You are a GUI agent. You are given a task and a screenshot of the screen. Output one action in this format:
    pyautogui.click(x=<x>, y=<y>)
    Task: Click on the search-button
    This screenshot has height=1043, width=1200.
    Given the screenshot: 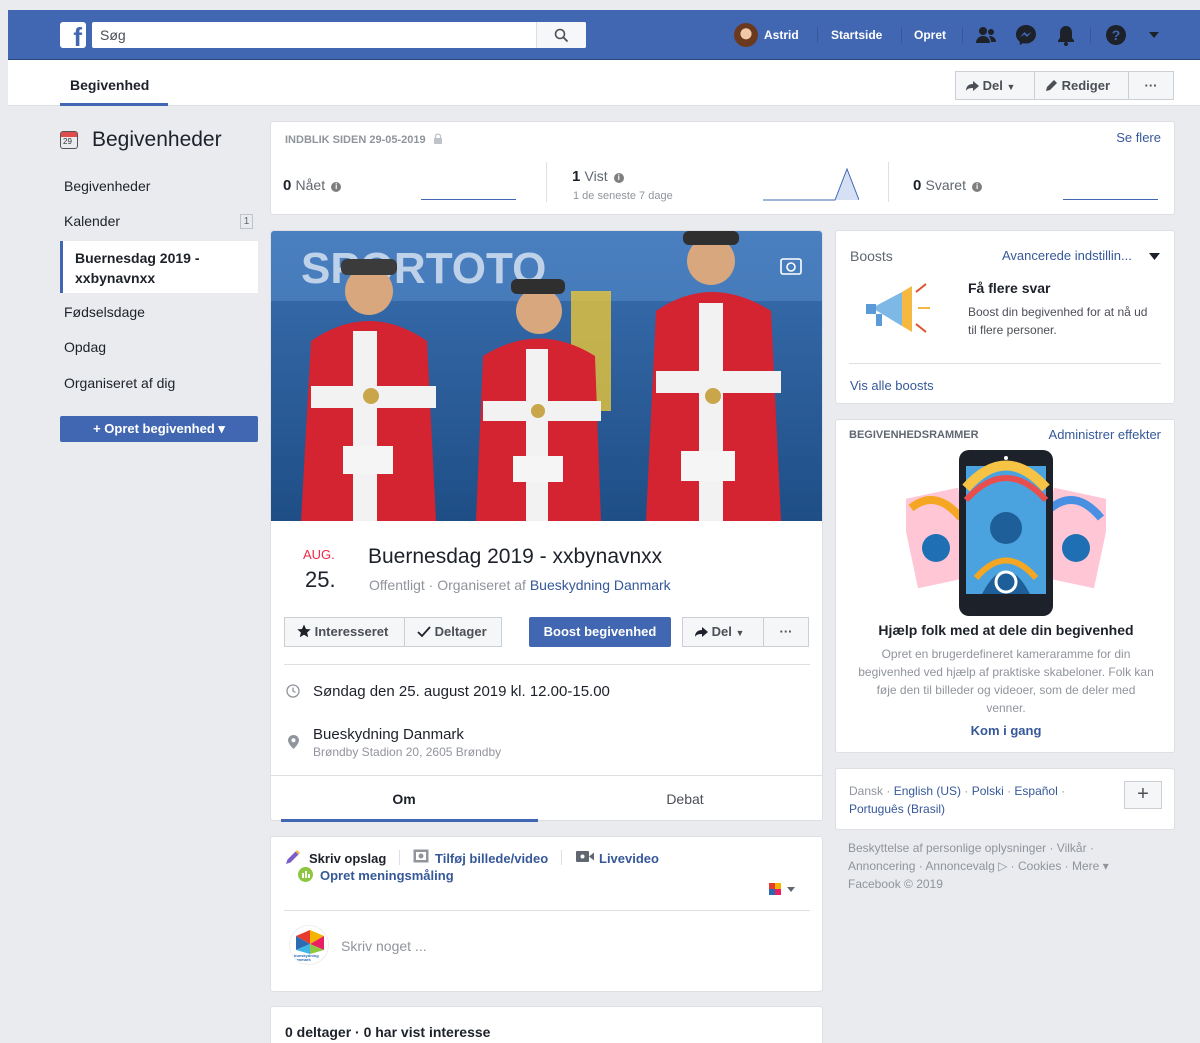 What is the action you would take?
    pyautogui.click(x=561, y=35)
    